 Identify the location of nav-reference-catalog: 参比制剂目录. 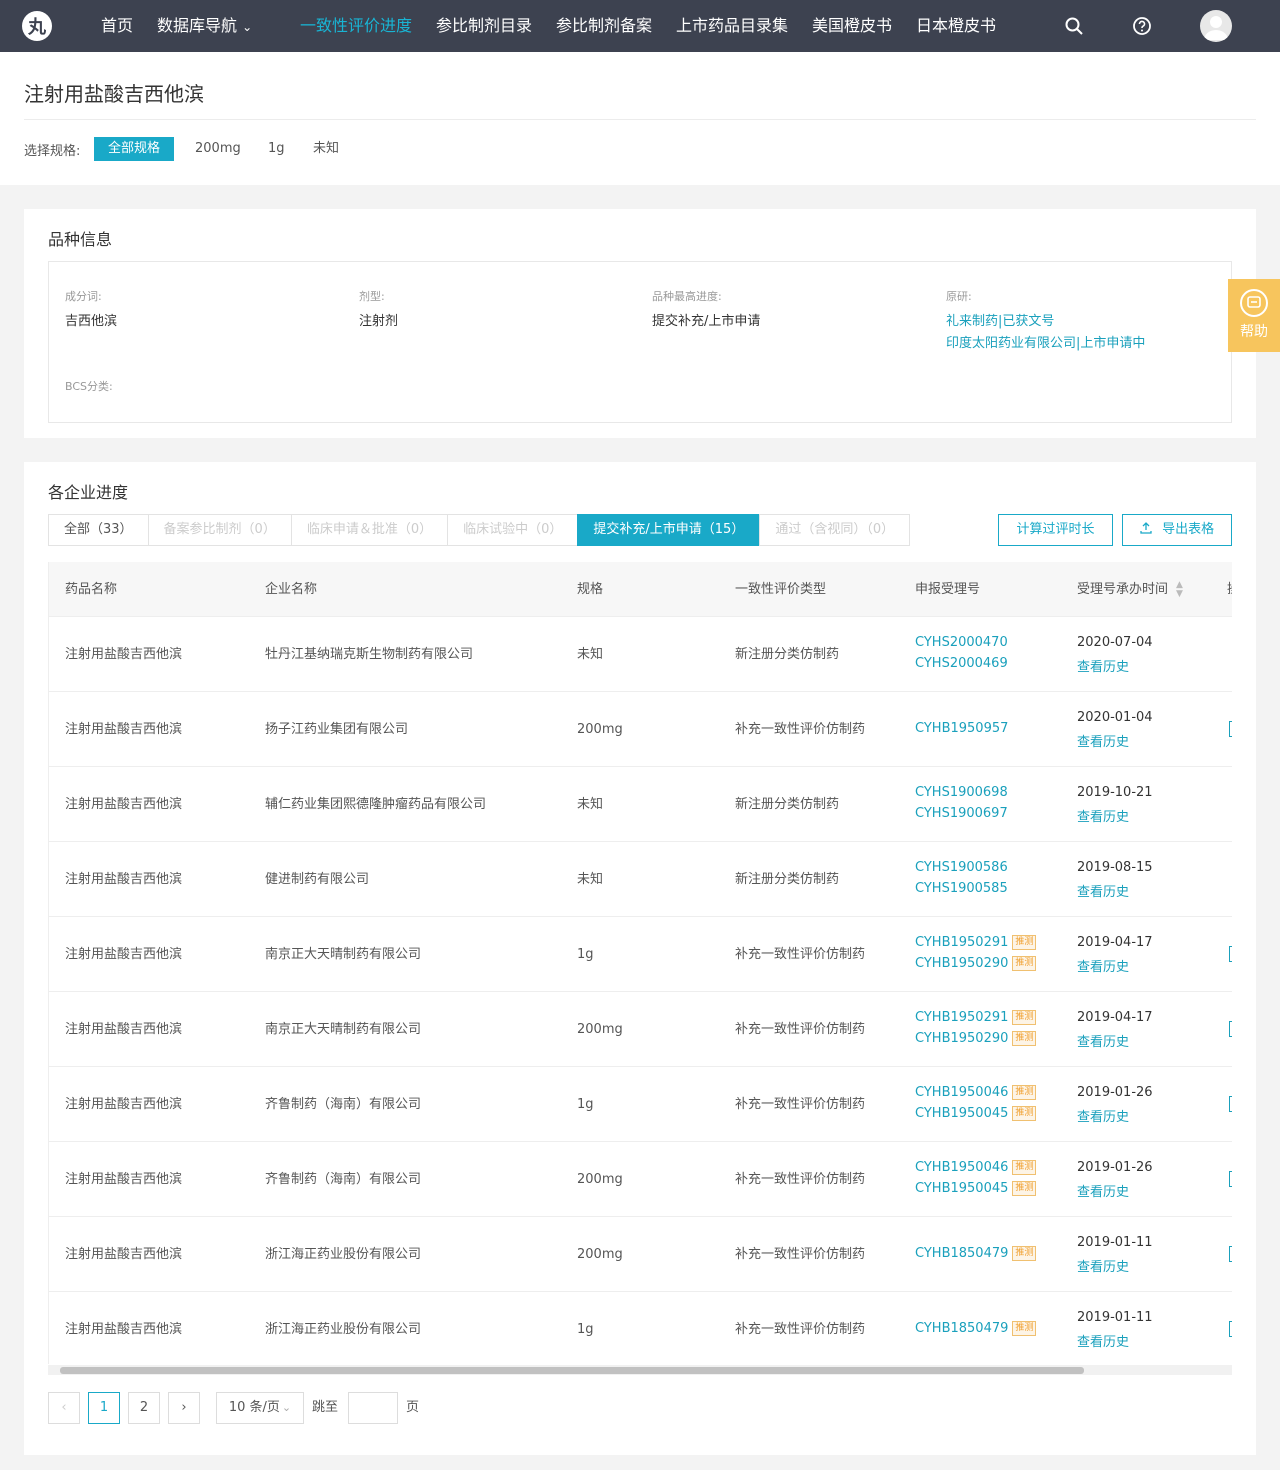
(484, 26).